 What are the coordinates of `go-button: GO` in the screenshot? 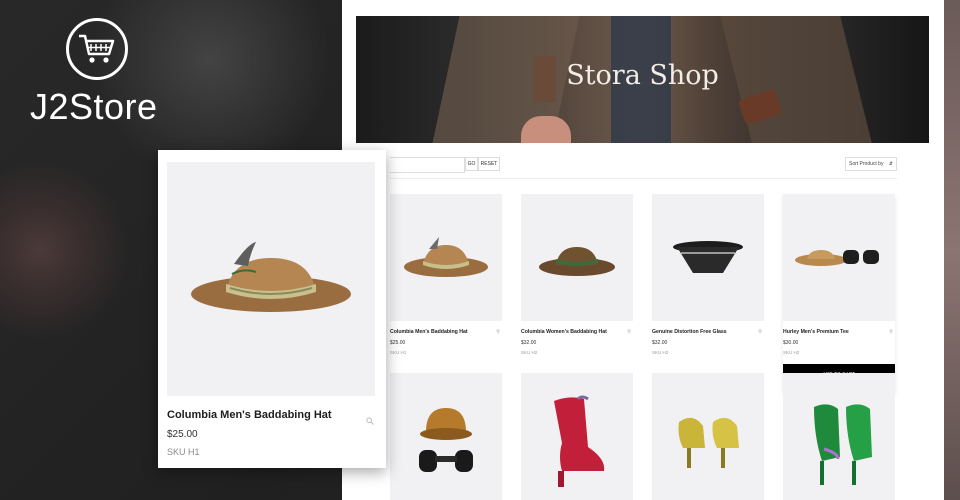 It's located at (471, 164).